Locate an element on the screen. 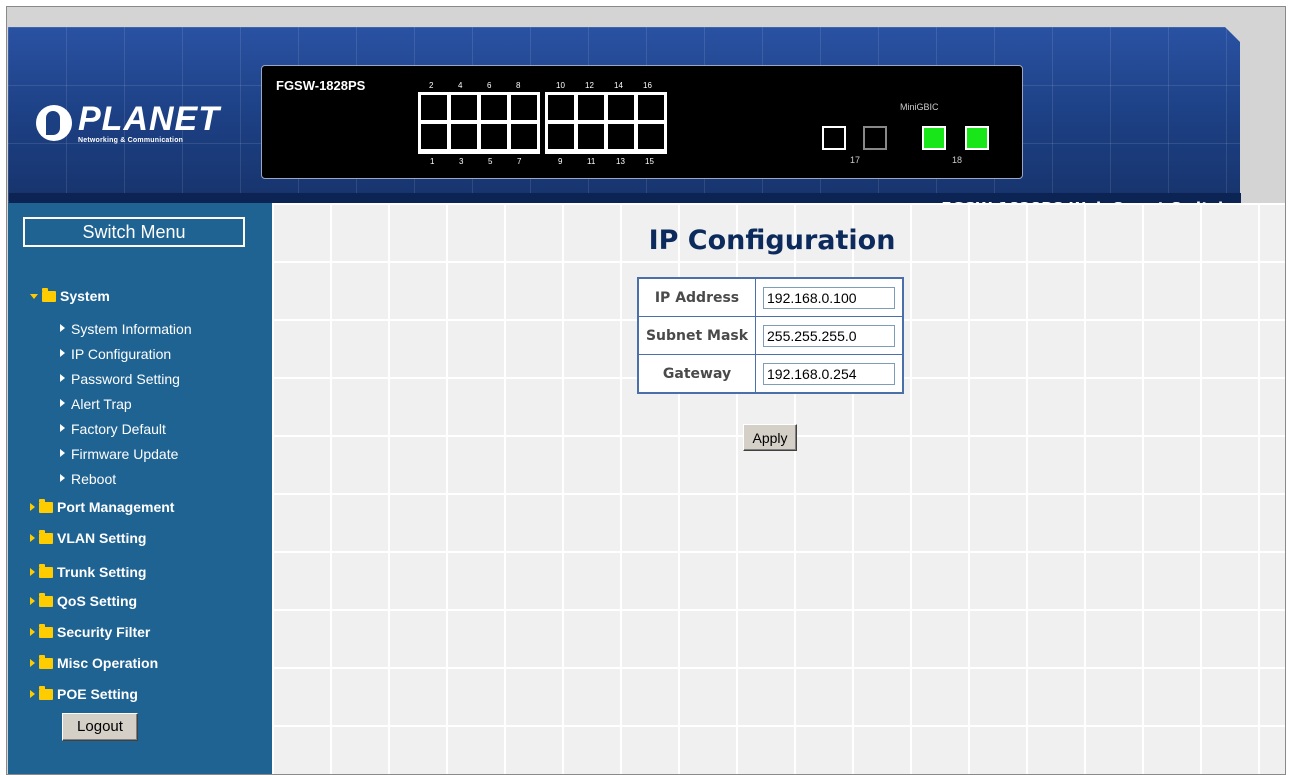 This screenshot has height=775, width=1289. table-row: Gateway is located at coordinates (770, 374).